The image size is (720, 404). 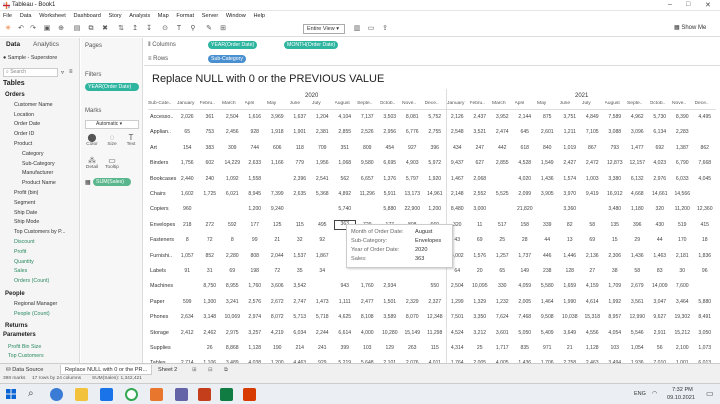 I want to click on month-header: June, so click(x=571, y=103).